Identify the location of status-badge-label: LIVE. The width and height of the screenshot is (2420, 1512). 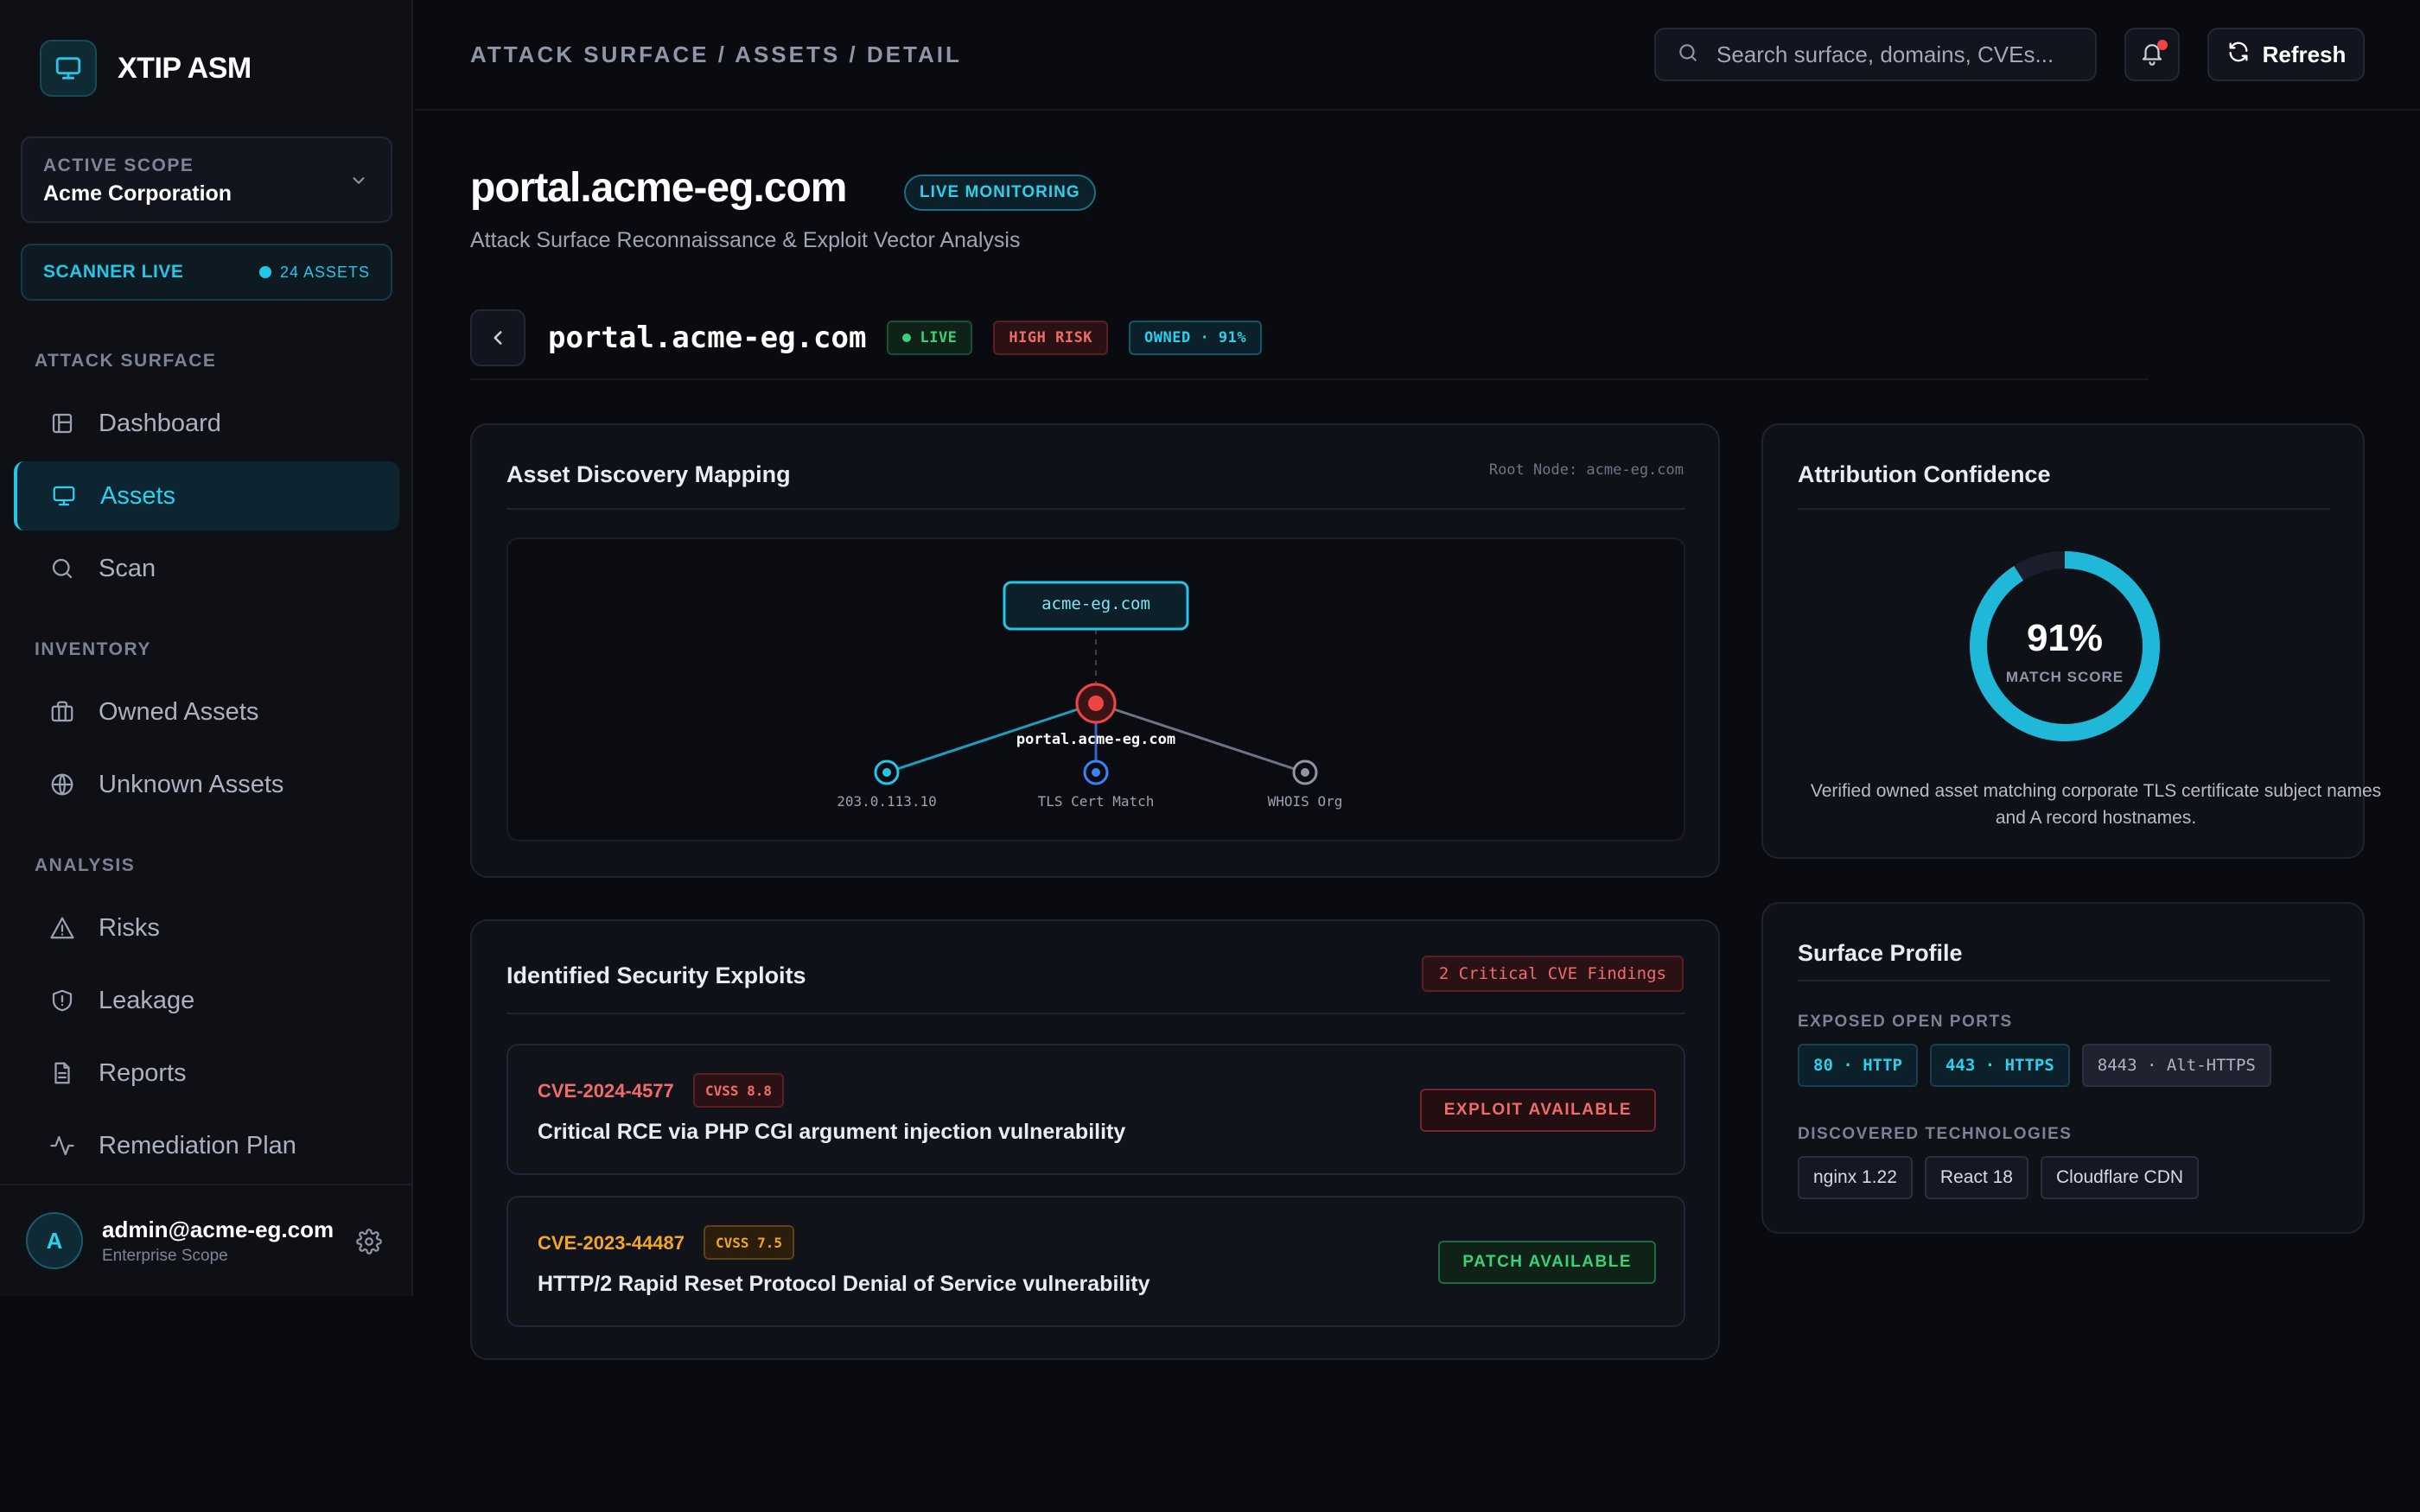
(939, 337).